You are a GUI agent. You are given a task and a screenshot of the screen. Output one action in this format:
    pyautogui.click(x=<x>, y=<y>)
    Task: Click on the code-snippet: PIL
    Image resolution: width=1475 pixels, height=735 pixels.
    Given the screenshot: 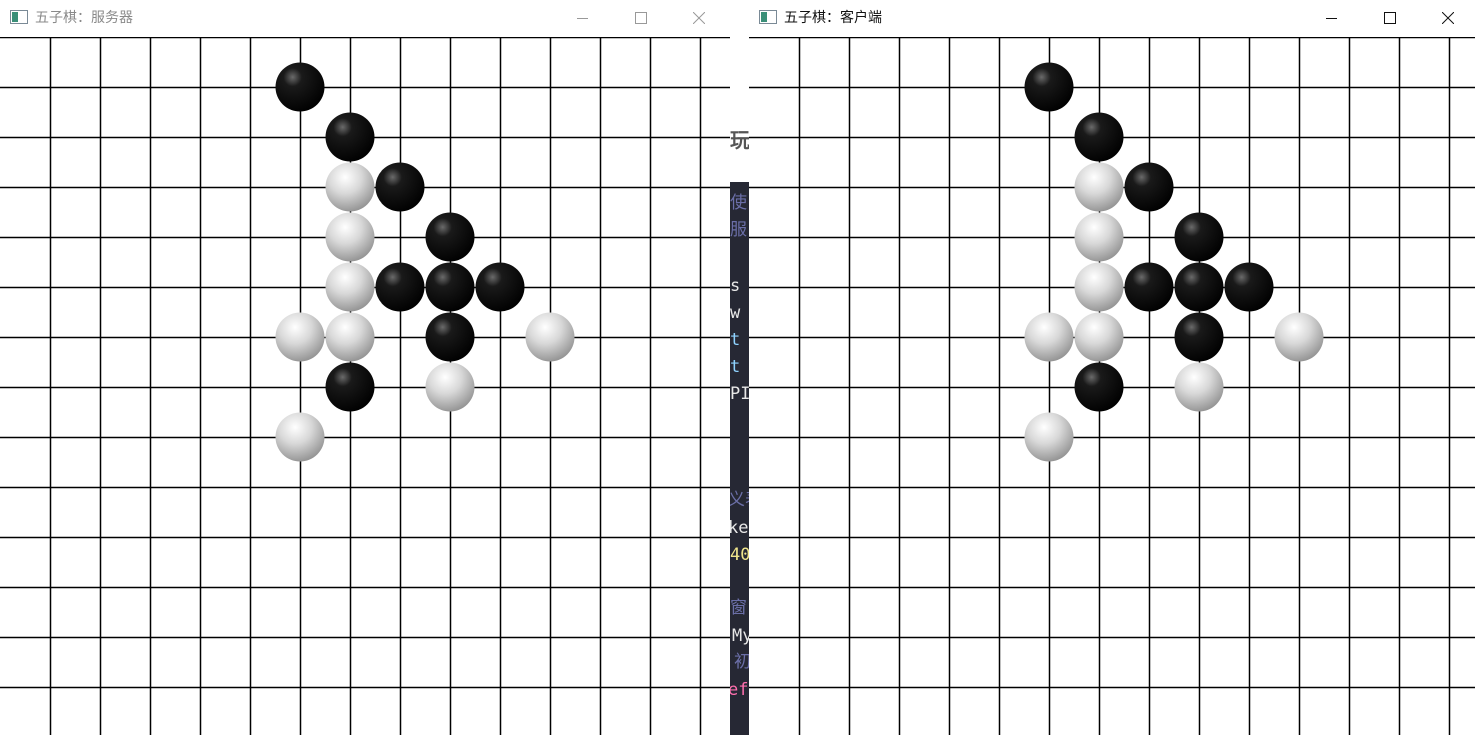 What is the action you would take?
    pyautogui.click(x=739, y=394)
    